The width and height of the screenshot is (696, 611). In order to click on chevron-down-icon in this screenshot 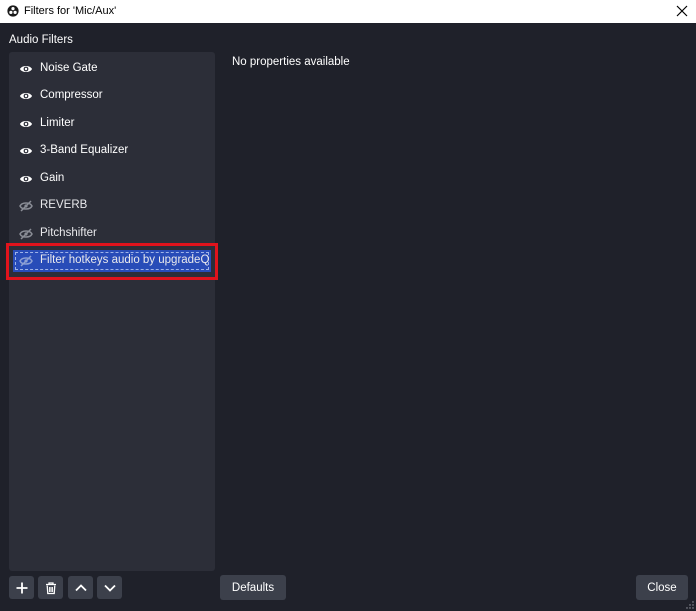, I will do `click(109, 588)`.